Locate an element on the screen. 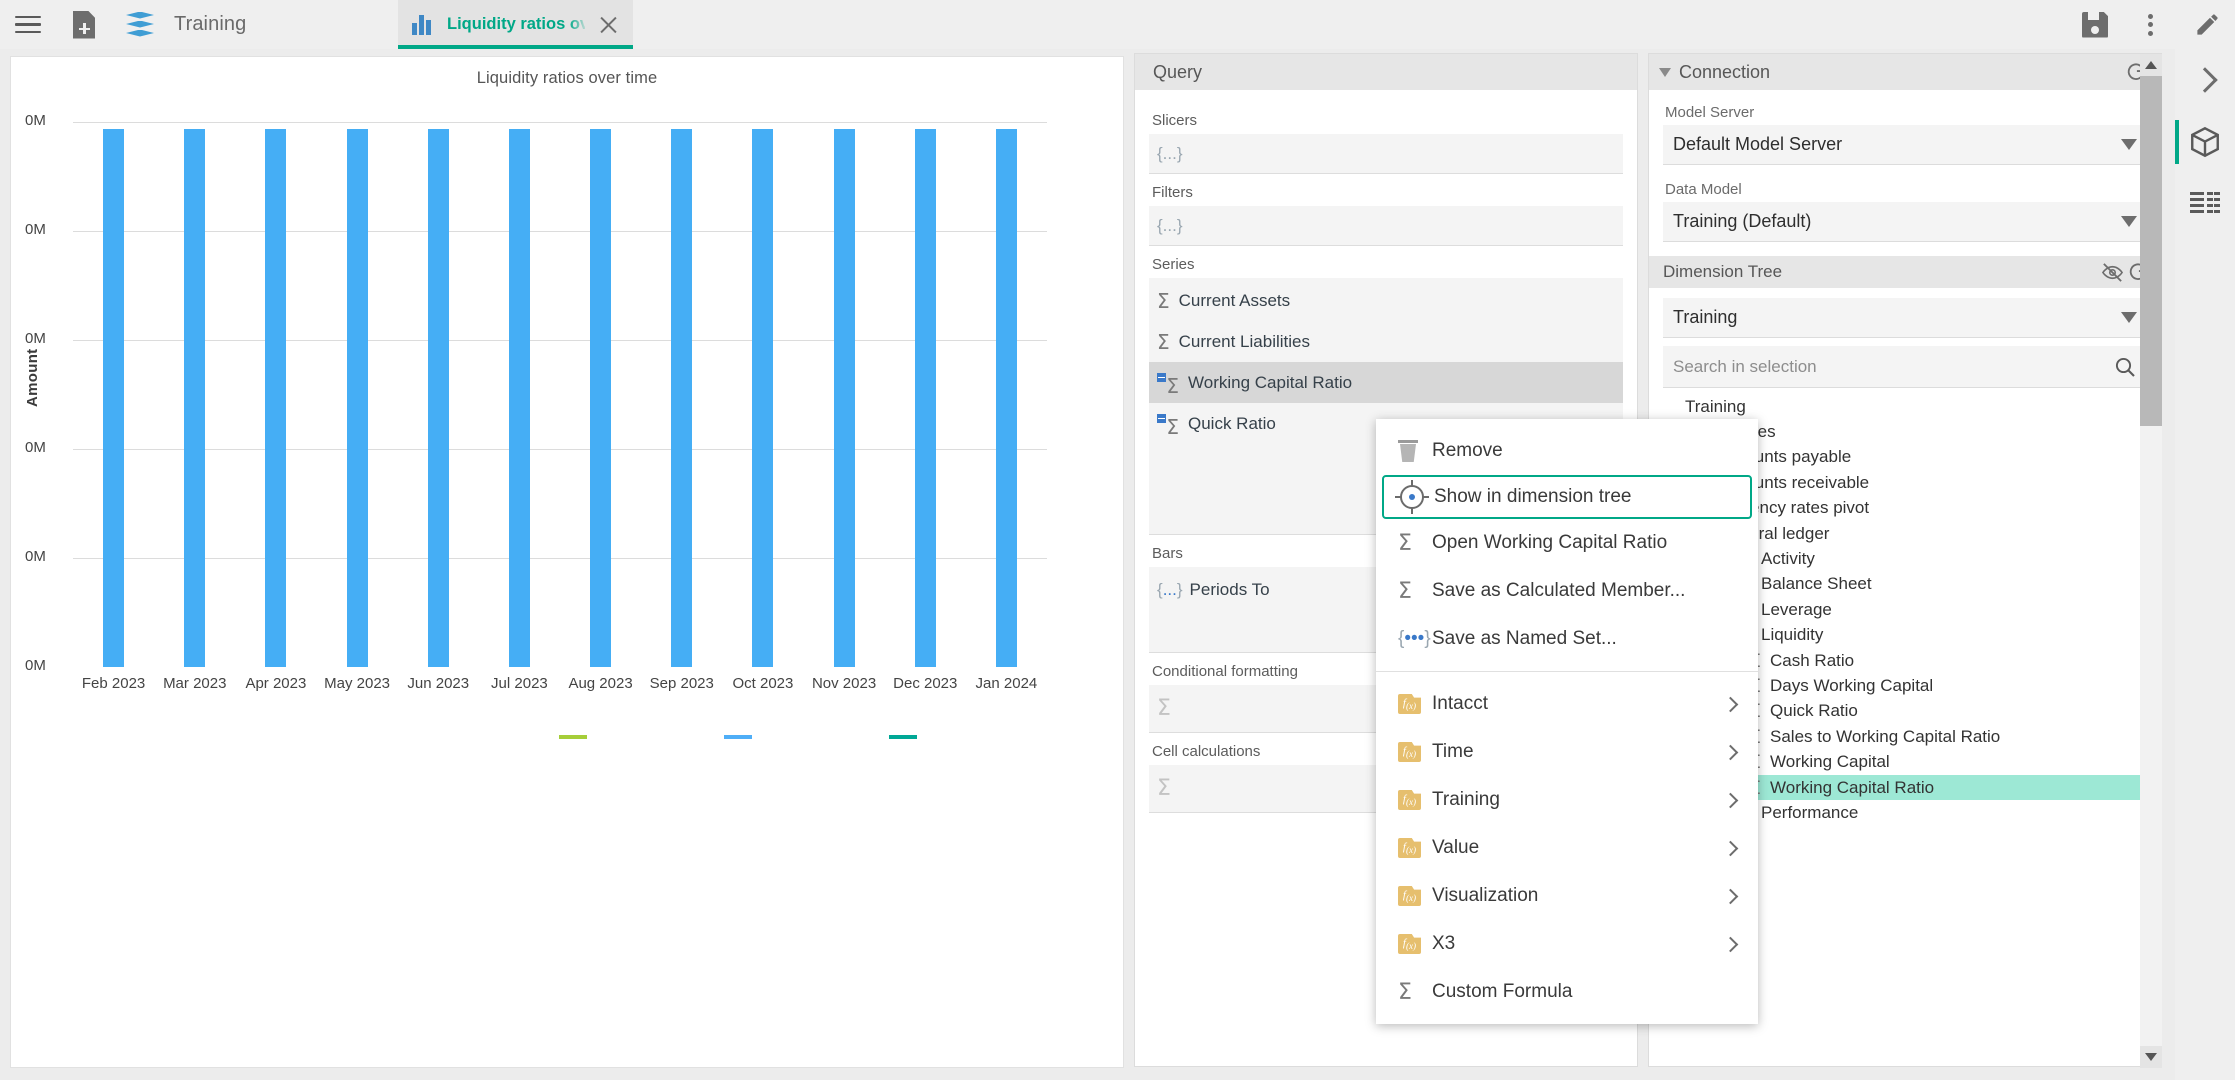 This screenshot has width=2235, height=1080. dimension-tree-select: Training is located at coordinates (1905, 318).